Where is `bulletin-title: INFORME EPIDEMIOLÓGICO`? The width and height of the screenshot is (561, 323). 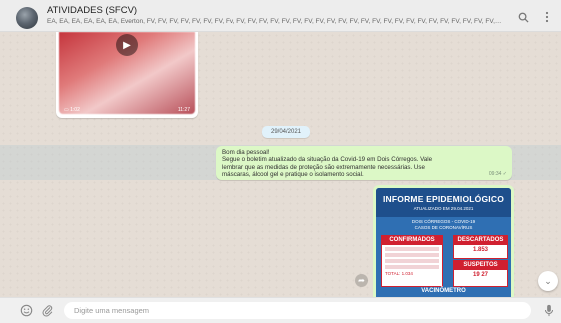 bulletin-title: INFORME EPIDEMIOLÓGICO is located at coordinates (443, 199).